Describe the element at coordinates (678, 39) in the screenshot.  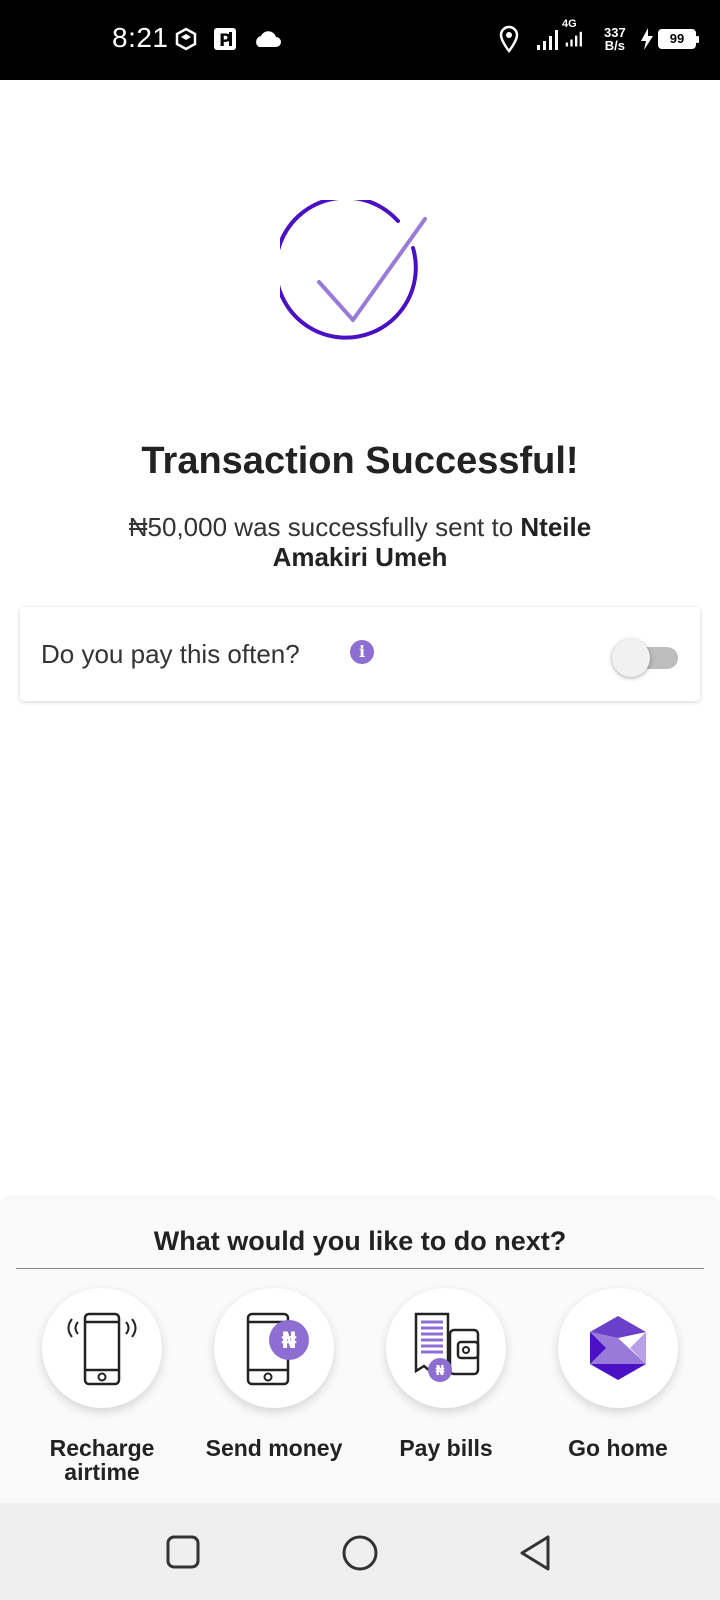
I see `battery-icon: 99` at that location.